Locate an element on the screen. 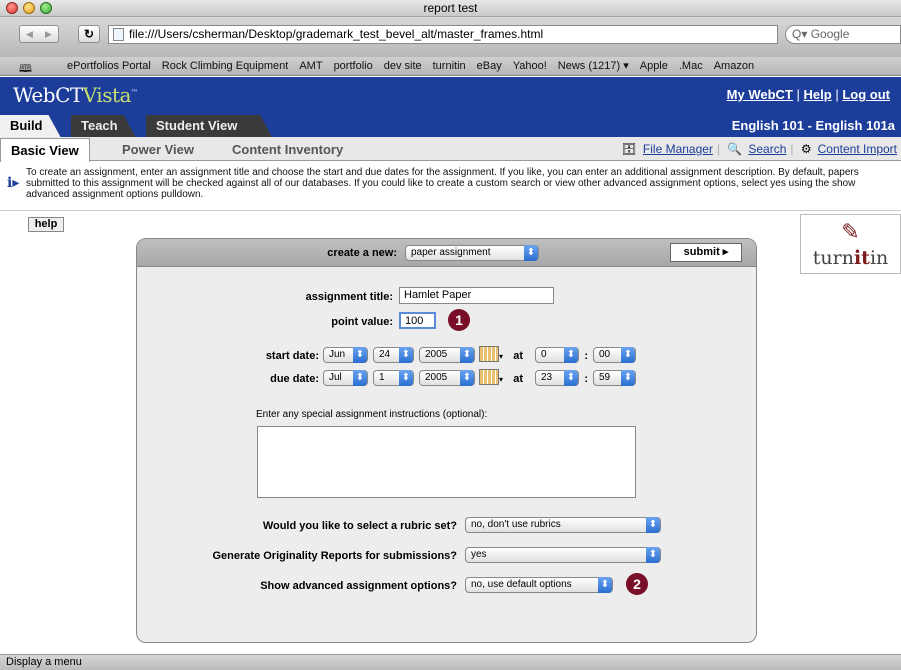 The height and width of the screenshot is (670, 901). rubric-select: no, don't use rubrics is located at coordinates (563, 525).